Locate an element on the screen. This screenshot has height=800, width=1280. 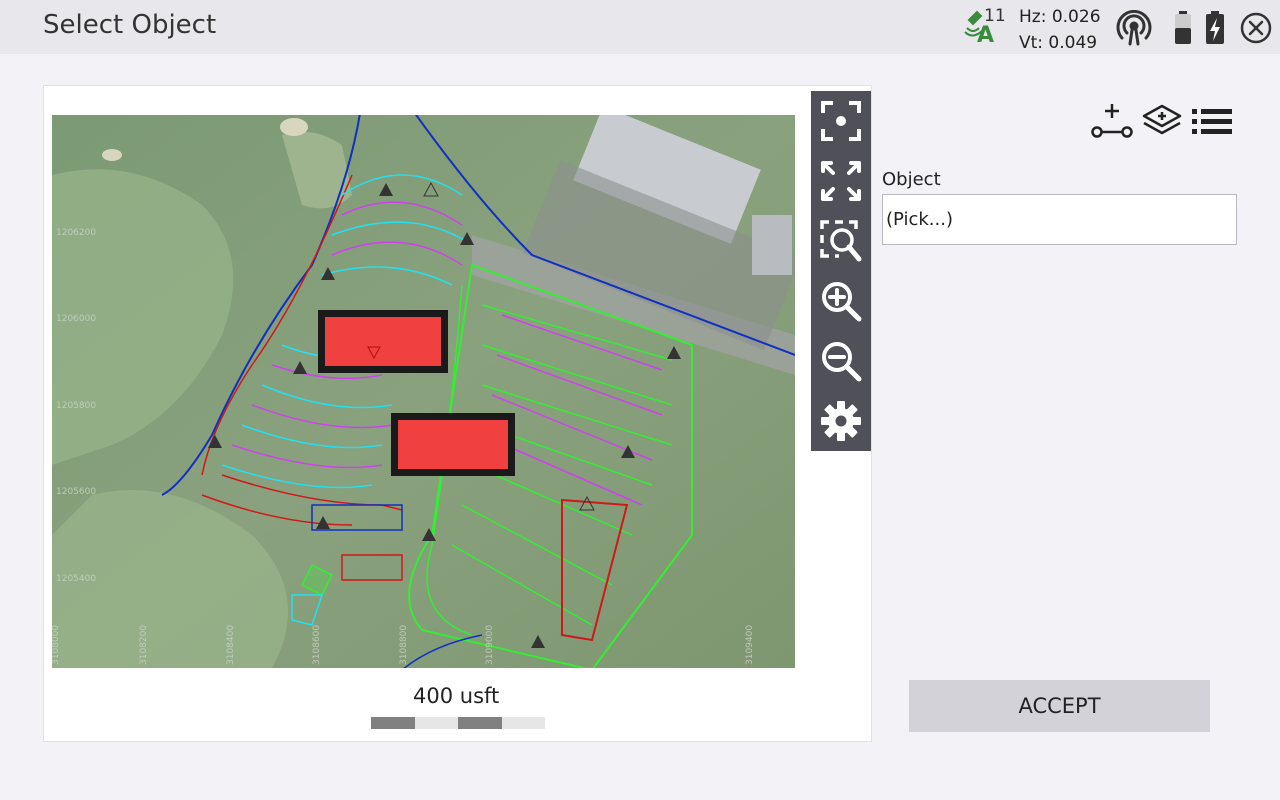
settings-gear-icon is located at coordinates (841, 421).